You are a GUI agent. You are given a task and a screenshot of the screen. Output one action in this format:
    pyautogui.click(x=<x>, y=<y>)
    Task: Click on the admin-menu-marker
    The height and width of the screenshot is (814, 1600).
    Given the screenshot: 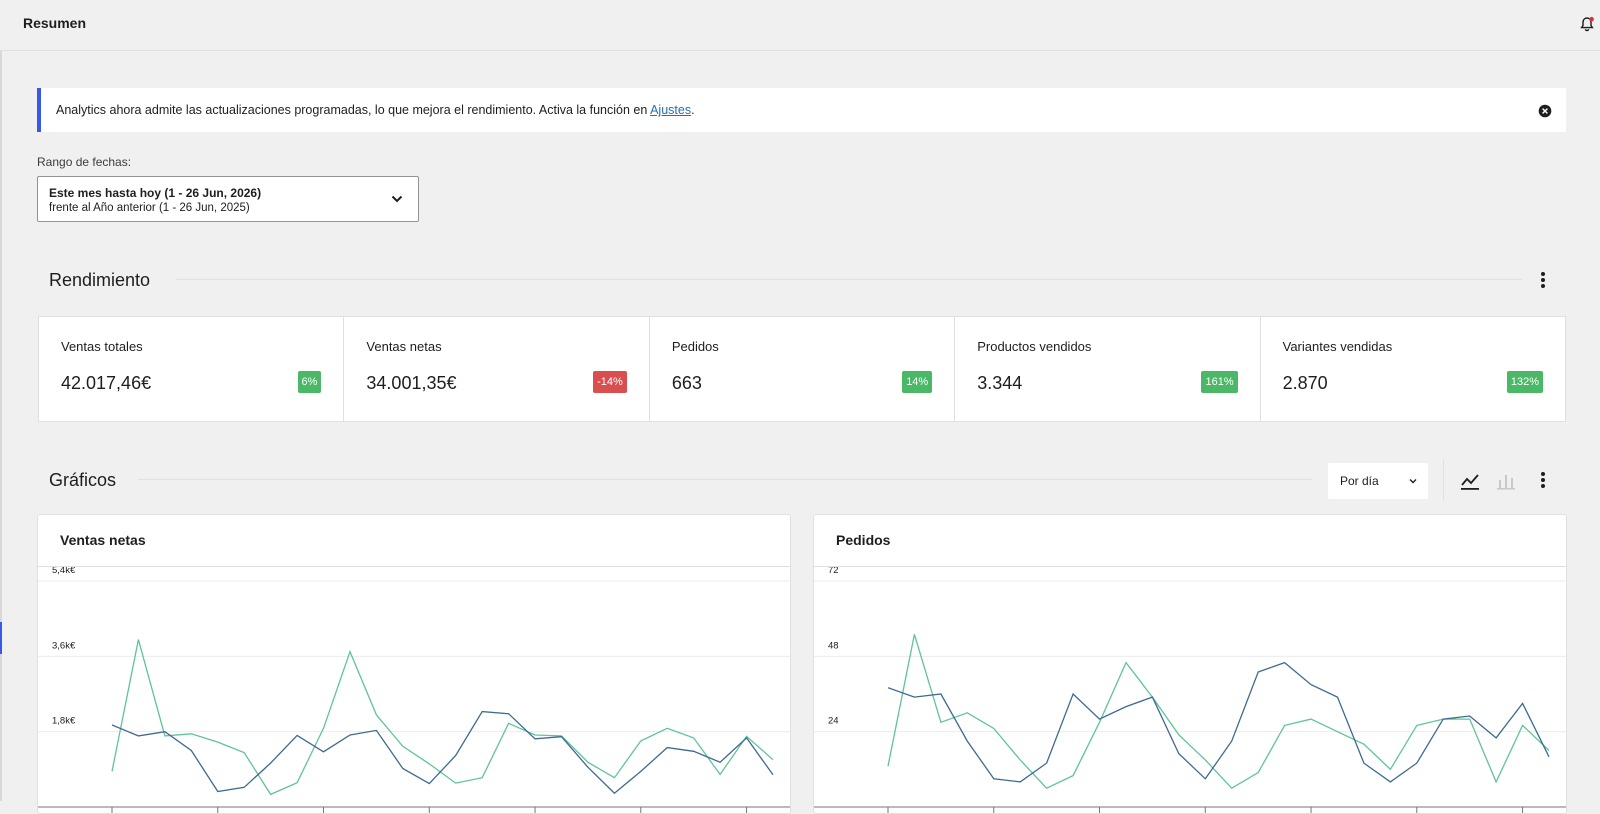 What is the action you would take?
    pyautogui.click(x=1, y=638)
    